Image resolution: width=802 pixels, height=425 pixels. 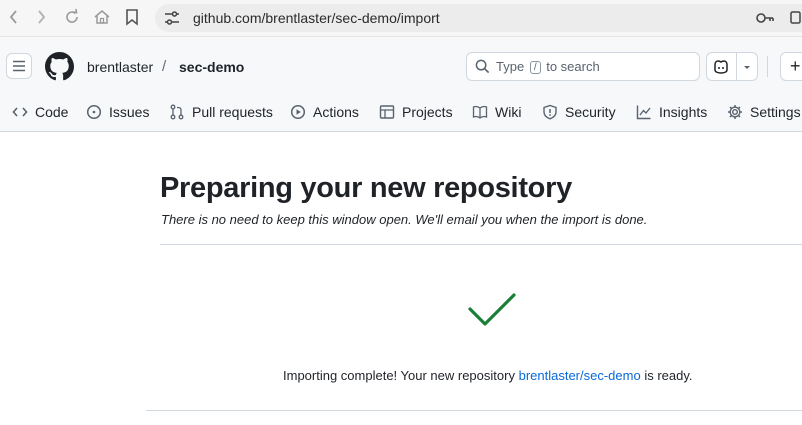 I want to click on bookmark-button, so click(x=132, y=17).